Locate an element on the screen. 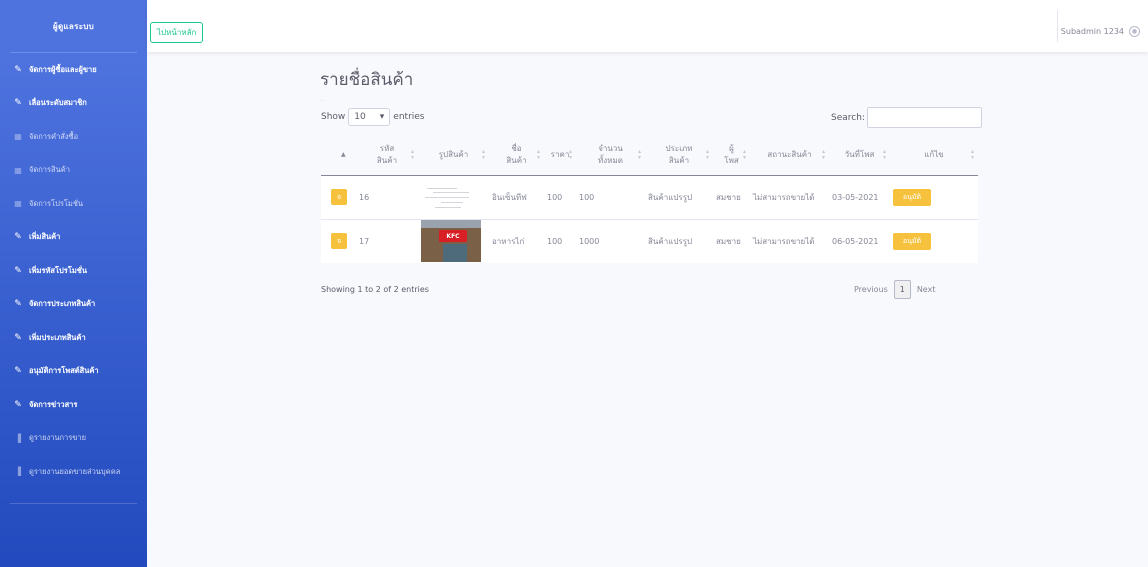 This screenshot has height=567, width=1148. column-header-9: วันที่โพส ▴ ▾ is located at coordinates (859, 155).